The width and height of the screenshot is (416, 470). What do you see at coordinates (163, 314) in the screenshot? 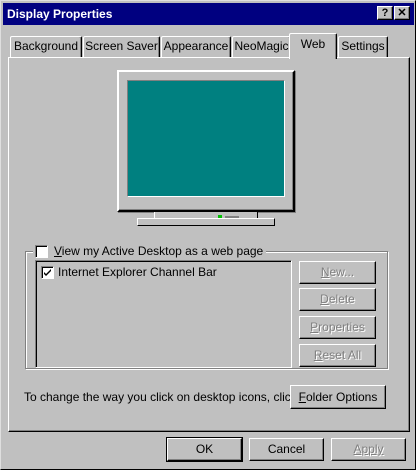
I see `desktop-items-list: Internet Explorer Channel Bar` at bounding box center [163, 314].